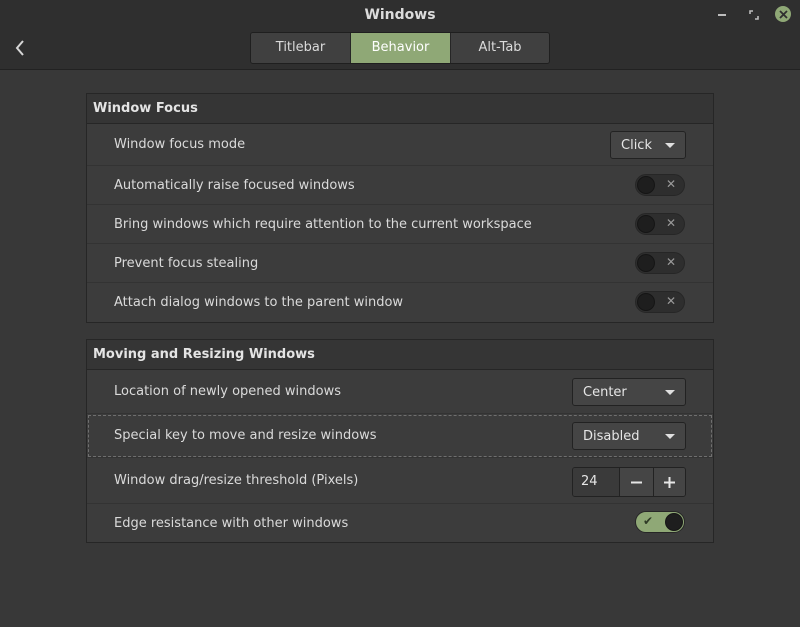 The height and width of the screenshot is (627, 800). I want to click on close-button, so click(783, 14).